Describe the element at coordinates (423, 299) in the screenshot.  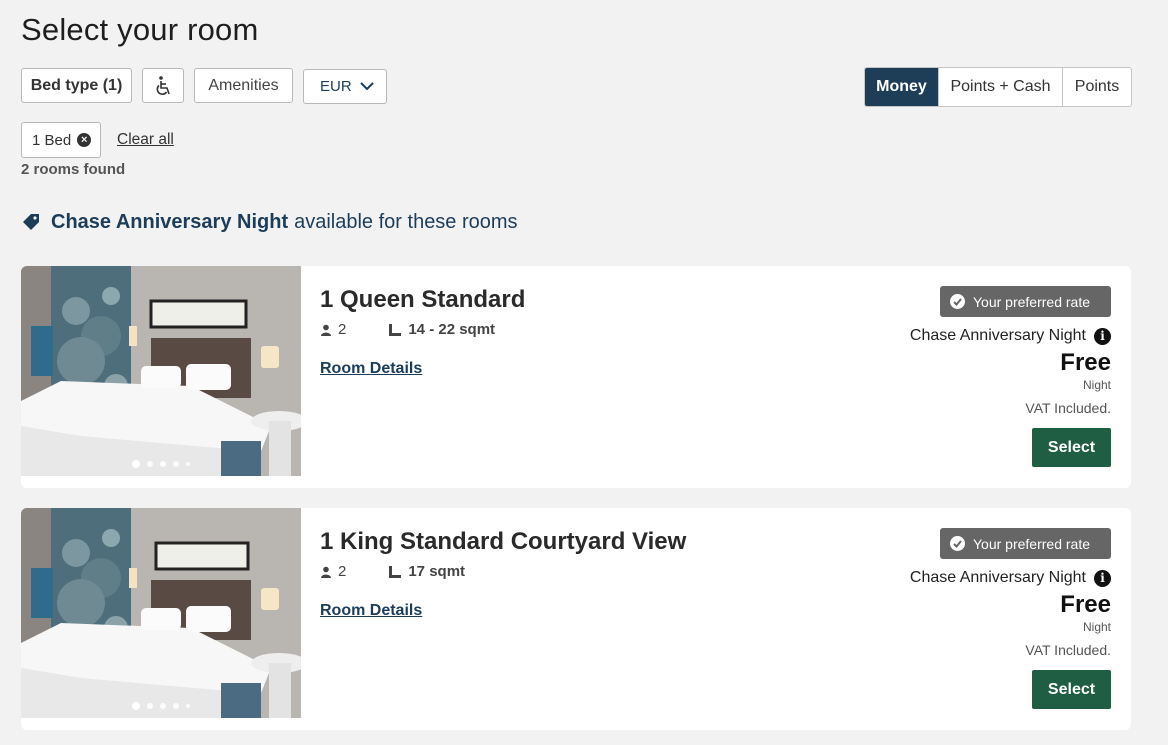
I see `room-name: 1 Queen Standard` at that location.